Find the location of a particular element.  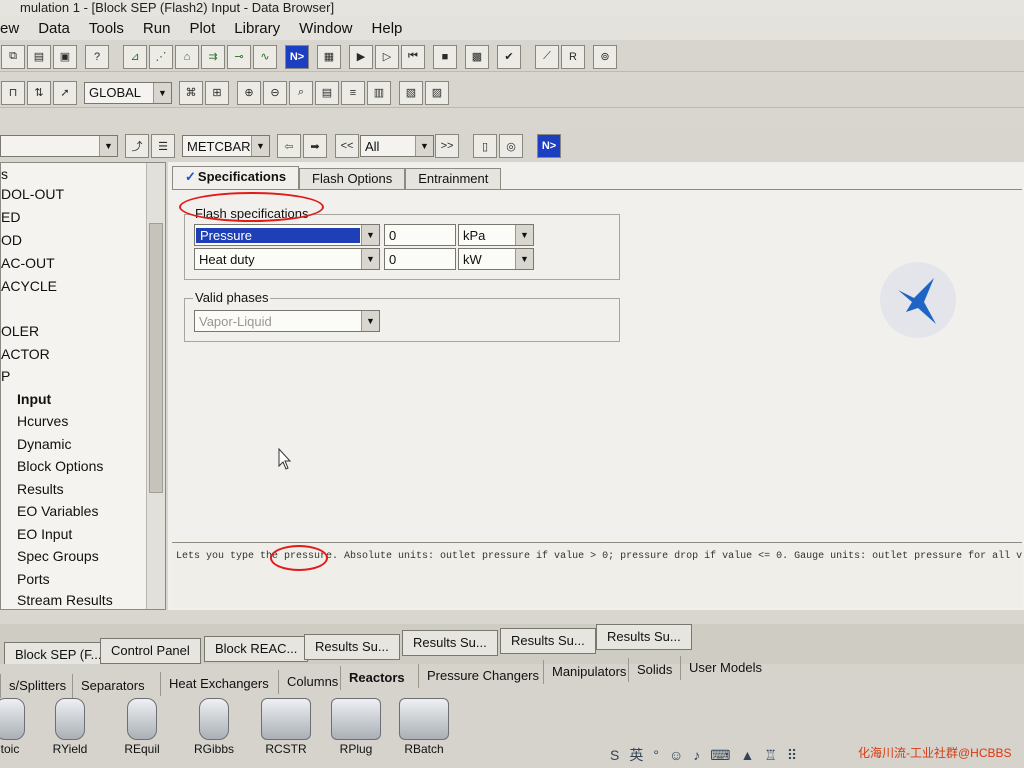

save-icon: ▣ is located at coordinates (65, 56).